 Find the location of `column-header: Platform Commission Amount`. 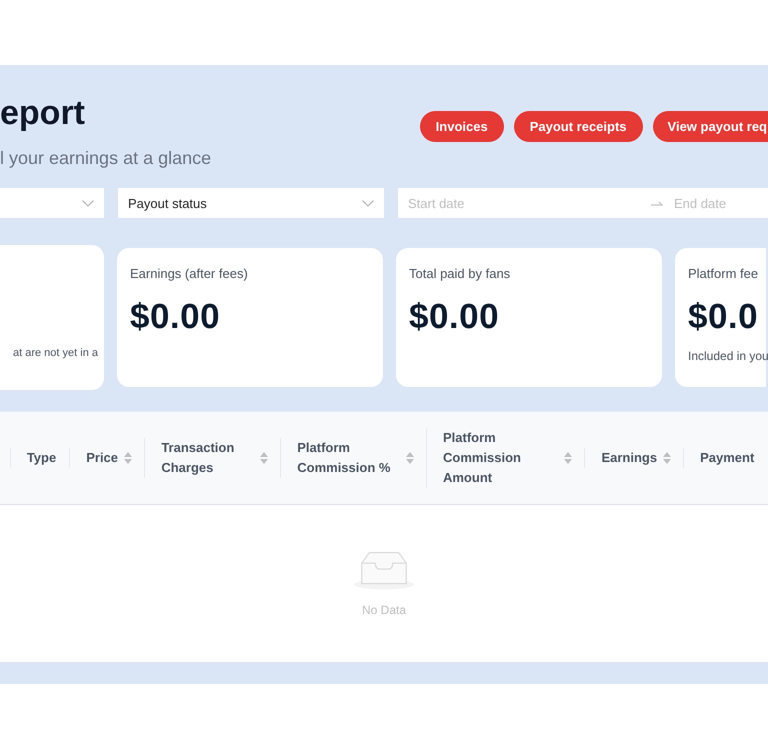

column-header: Platform Commission Amount is located at coordinates (505, 458).